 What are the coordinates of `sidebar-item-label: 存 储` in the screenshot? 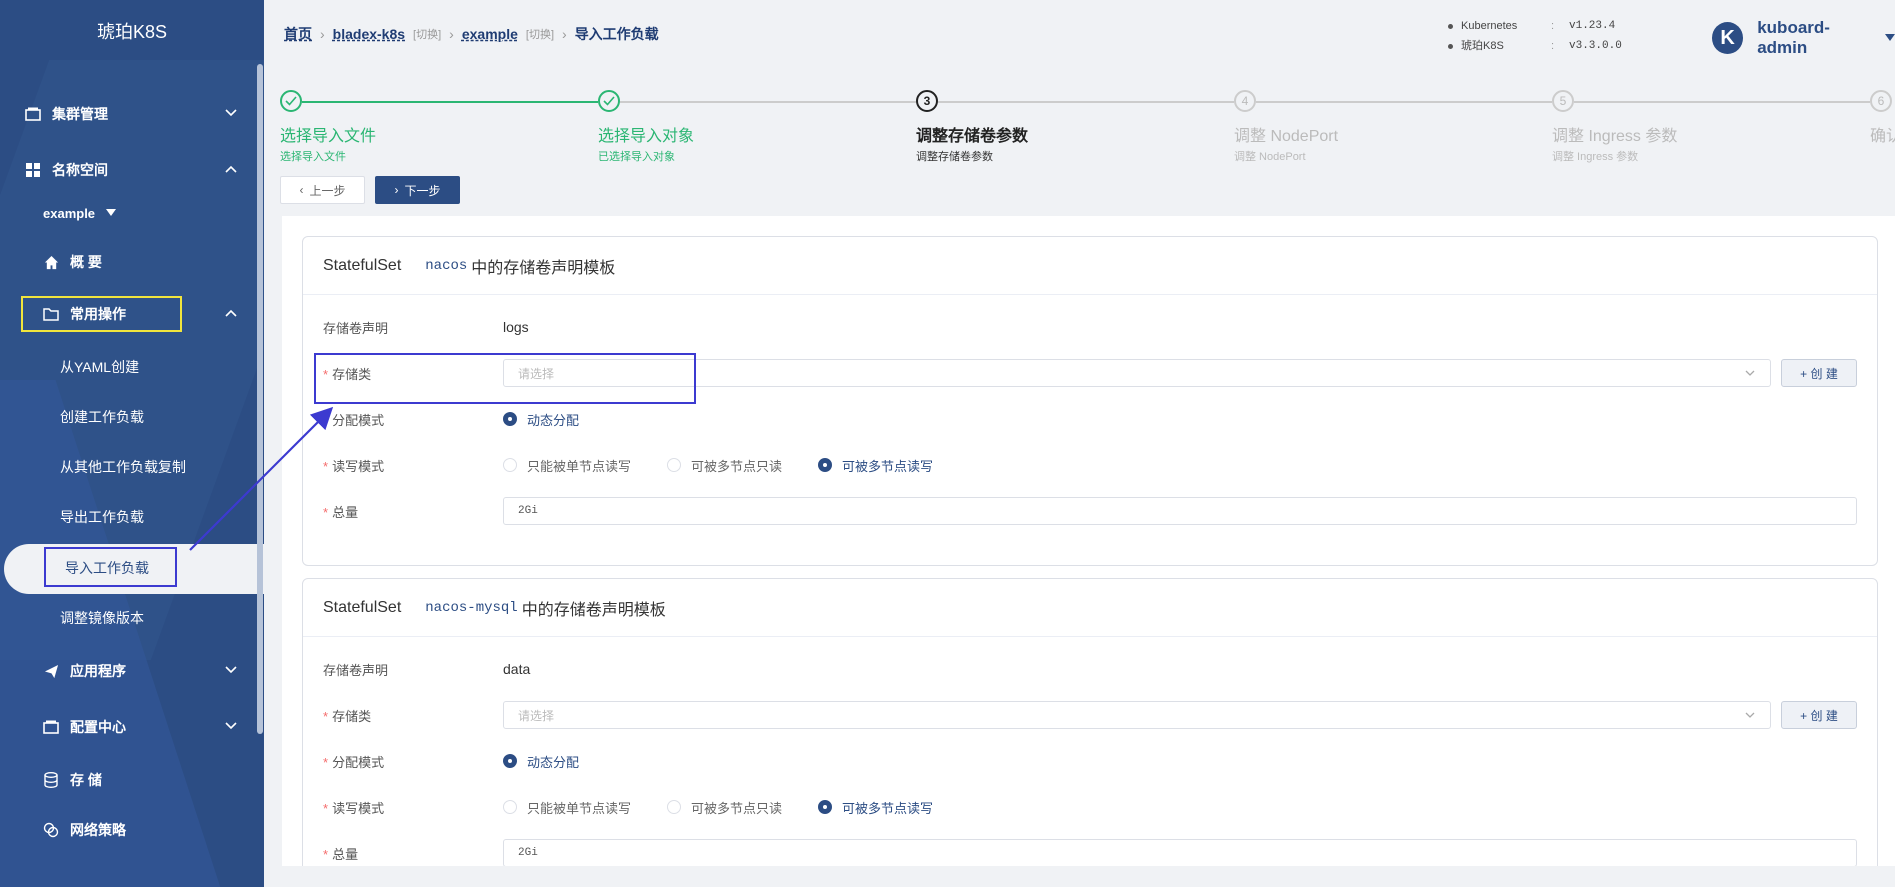 It's located at (86, 780).